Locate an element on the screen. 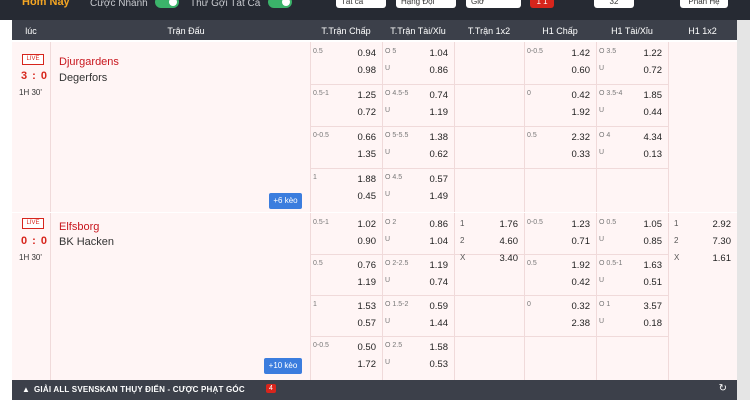  odds-cell-ft-ou: O 4.5-5 0.74 1.19 U is located at coordinates (418, 105).